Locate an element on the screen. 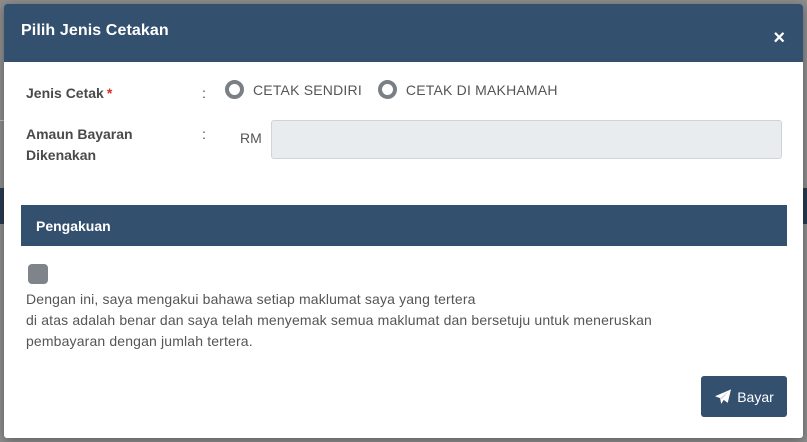 Image resolution: width=807 pixels, height=442 pixels. modal-header: Pilih Jenis Cetakan × is located at coordinates (403, 33).